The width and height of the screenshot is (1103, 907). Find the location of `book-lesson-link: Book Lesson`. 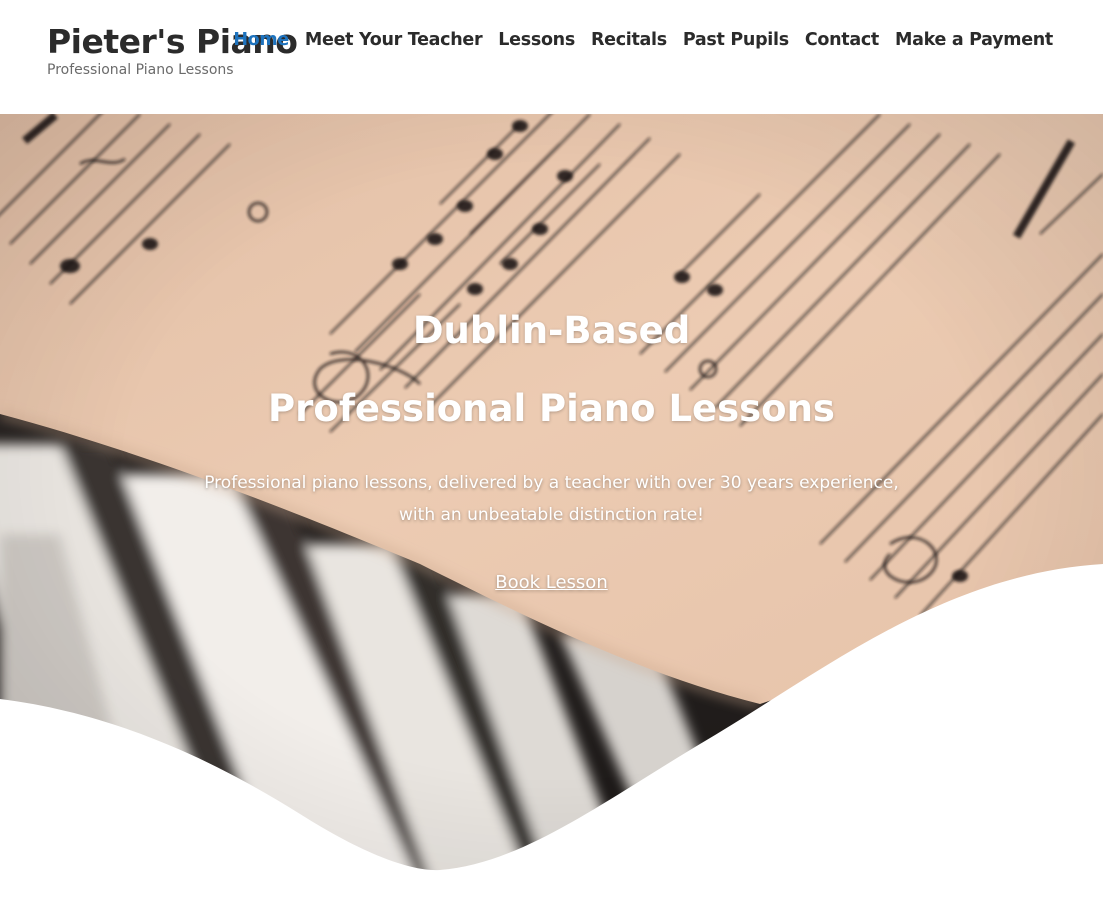

book-lesson-link: Book Lesson is located at coordinates (551, 582).